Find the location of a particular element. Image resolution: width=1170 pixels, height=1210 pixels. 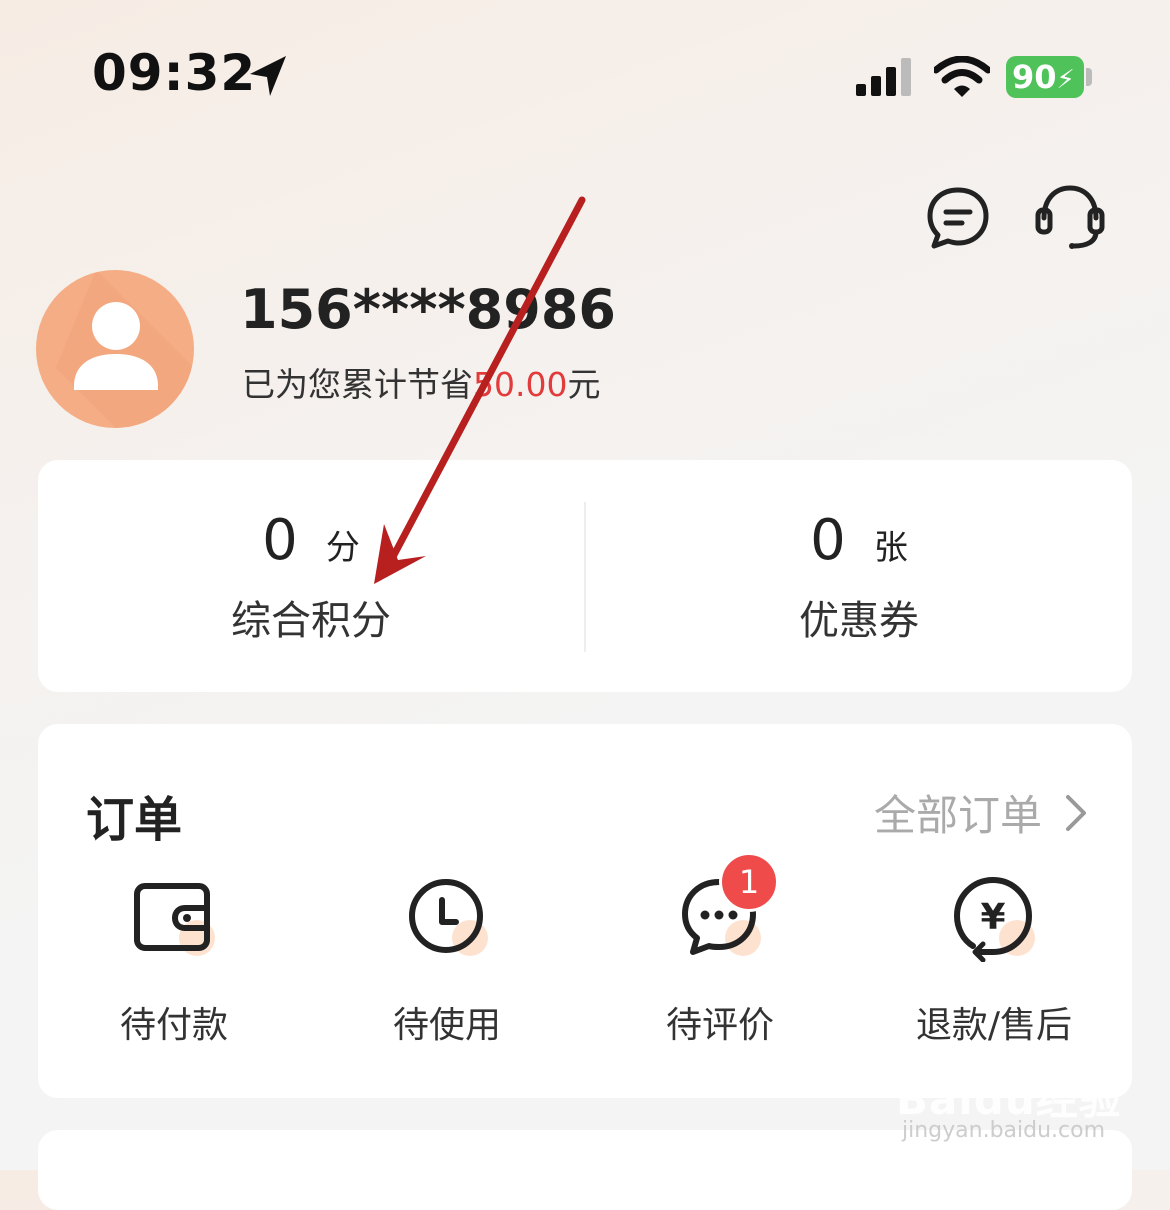

user-silhouette-icon is located at coordinates (125, 349).